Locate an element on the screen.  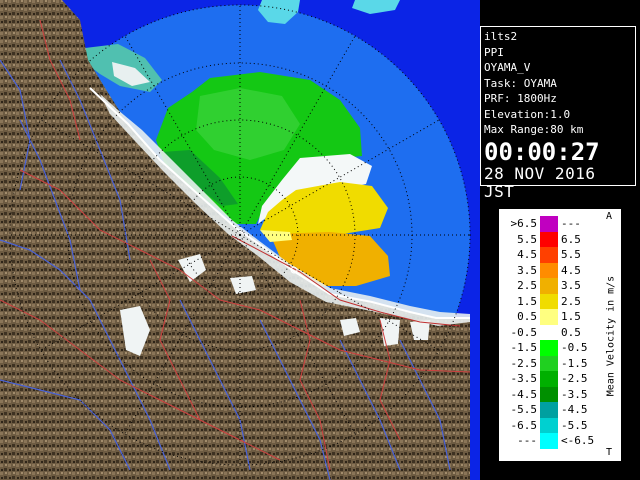
legend-row-low: -4.5 is located at coordinates (524, 394).